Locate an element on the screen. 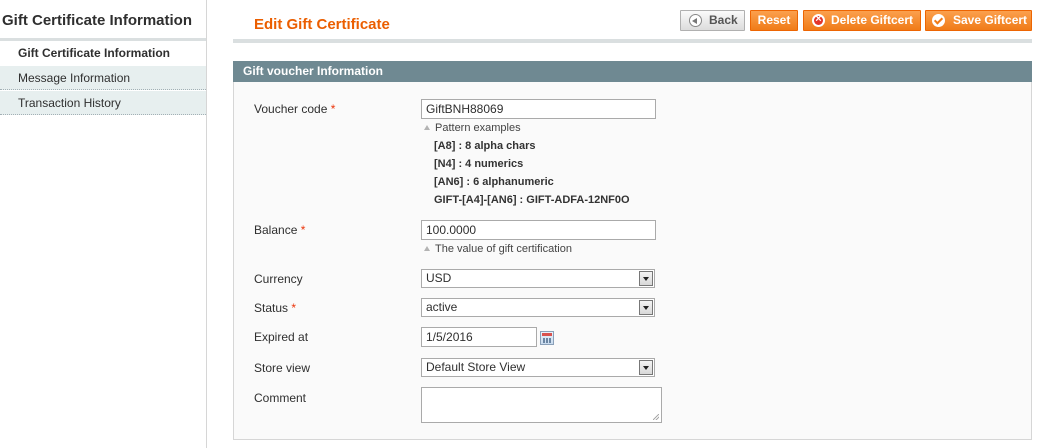 This screenshot has width=1038, height=448. voucher-code-label-text: Voucher code is located at coordinates (291, 109).